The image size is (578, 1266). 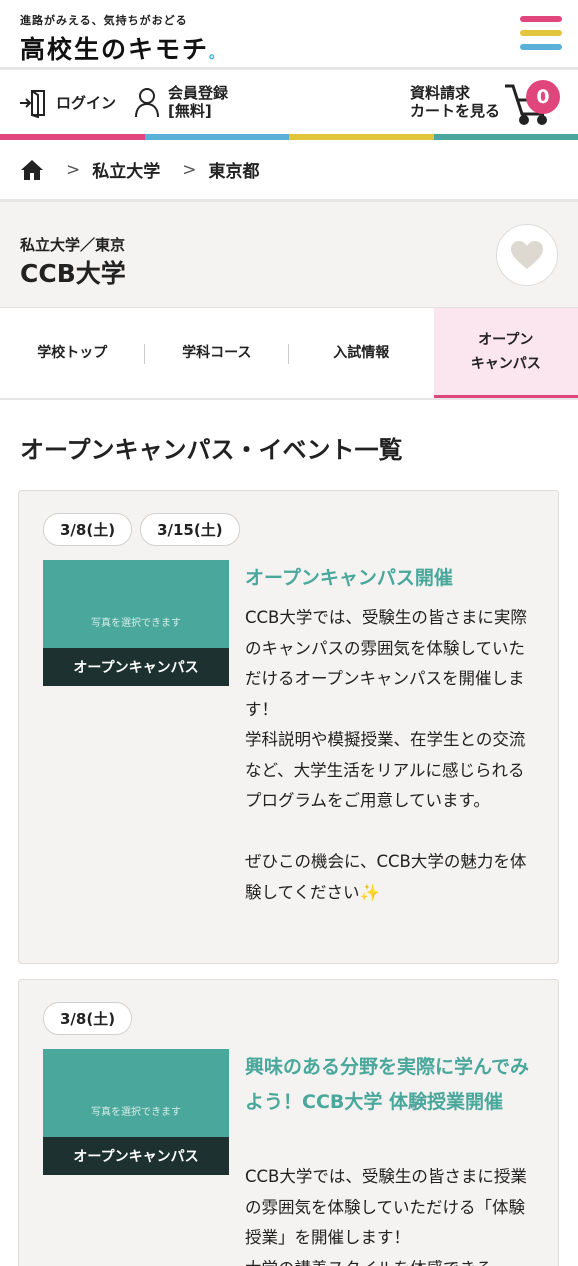 What do you see at coordinates (190, 111) in the screenshot?
I see `register-free-label: [無料]` at bounding box center [190, 111].